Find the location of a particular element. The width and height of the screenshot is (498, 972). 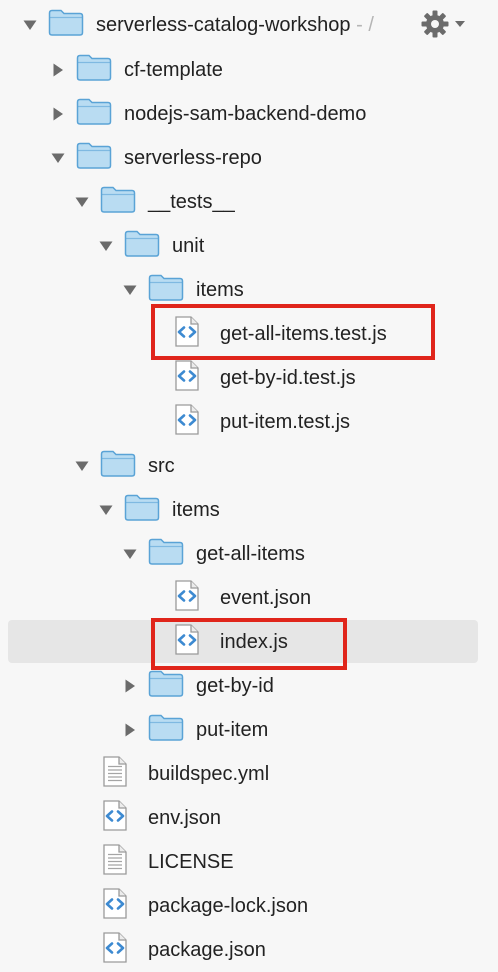

settings-menu-button is located at coordinates (445, 26).